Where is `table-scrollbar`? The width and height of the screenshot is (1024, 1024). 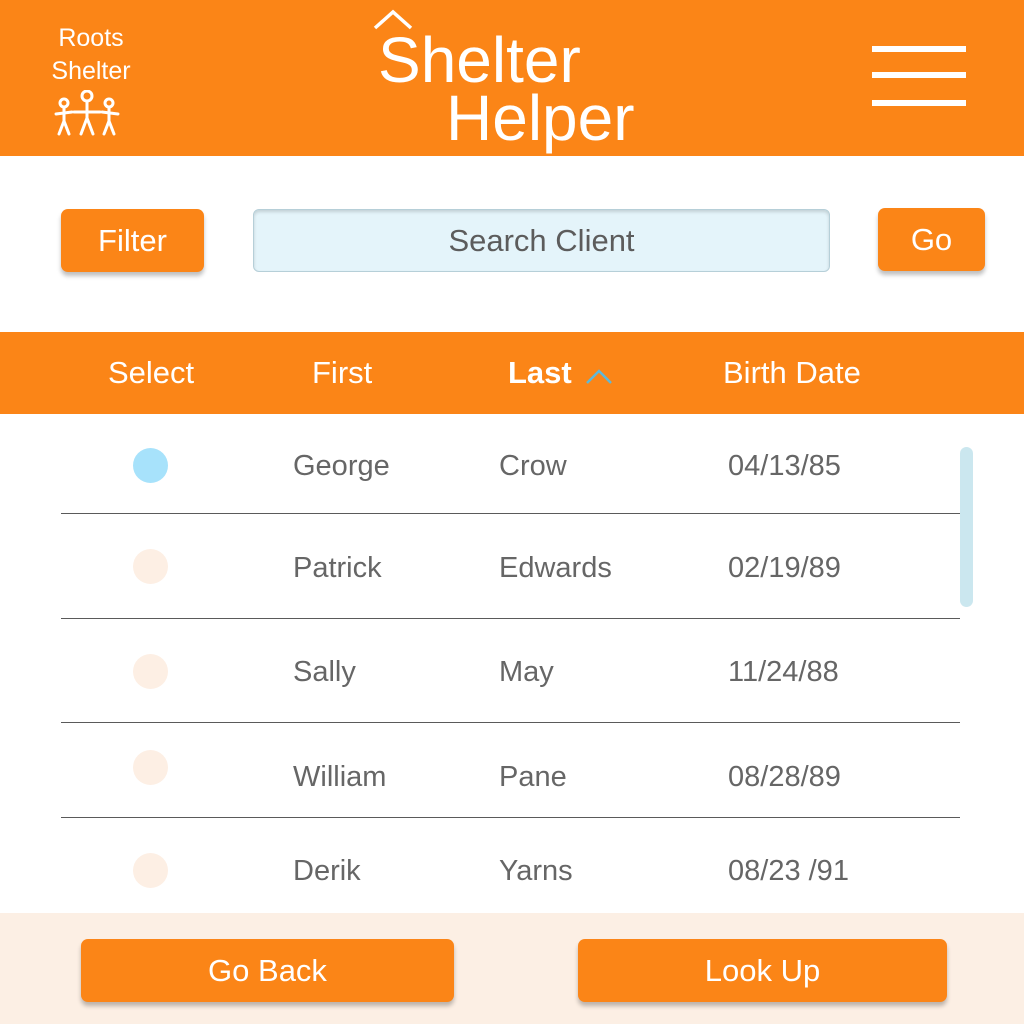
table-scrollbar is located at coordinates (966, 527).